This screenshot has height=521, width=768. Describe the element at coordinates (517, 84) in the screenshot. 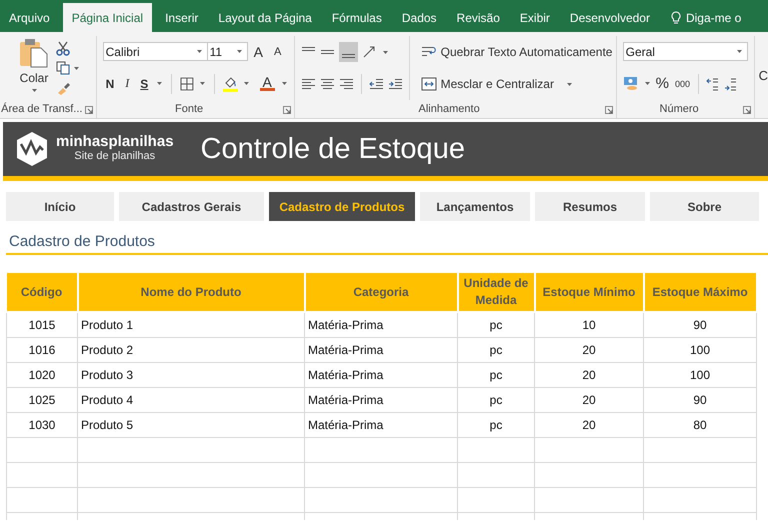

I see `merge-center-button: Mesclar e Centralizar` at that location.